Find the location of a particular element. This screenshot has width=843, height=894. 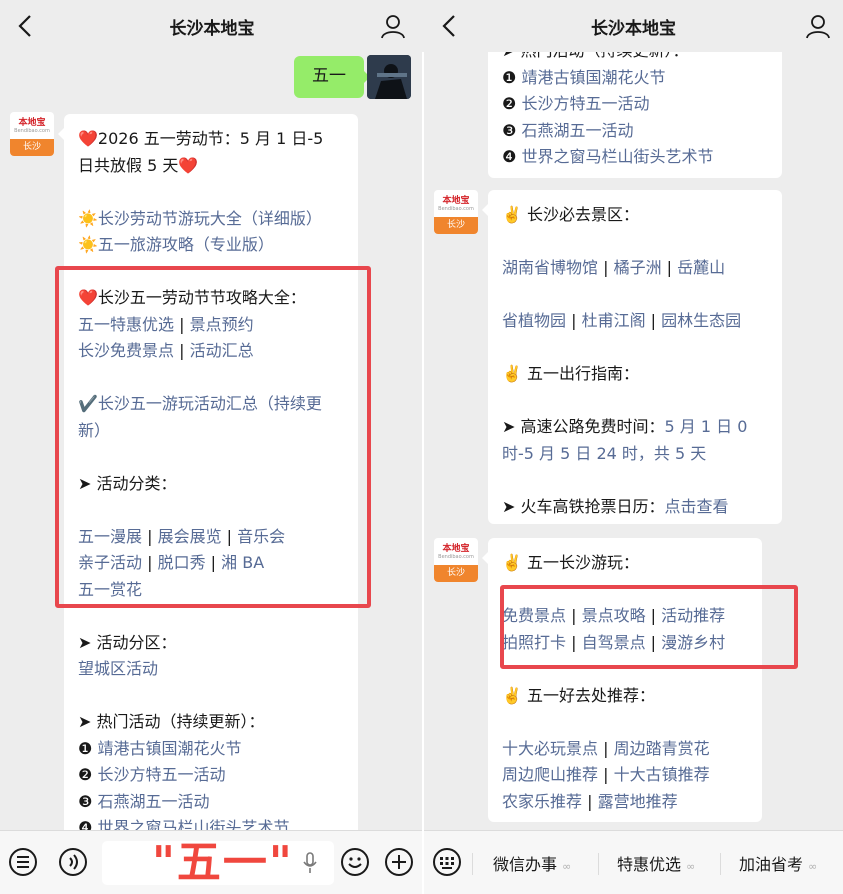

message-text: 2026 五一劳动节：5 月 1 日-5 is located at coordinates (210, 138).